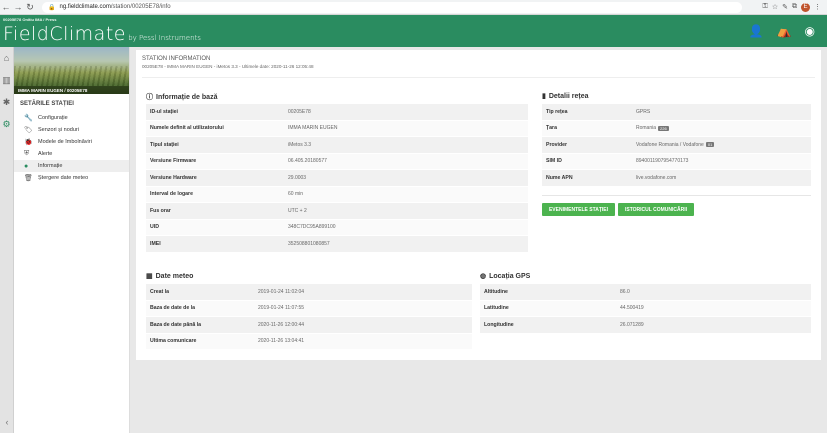 The height and width of the screenshot is (433, 827). What do you see at coordinates (337, 211) in the screenshot?
I see `table-row: Fus orar UTC + 2` at bounding box center [337, 211].